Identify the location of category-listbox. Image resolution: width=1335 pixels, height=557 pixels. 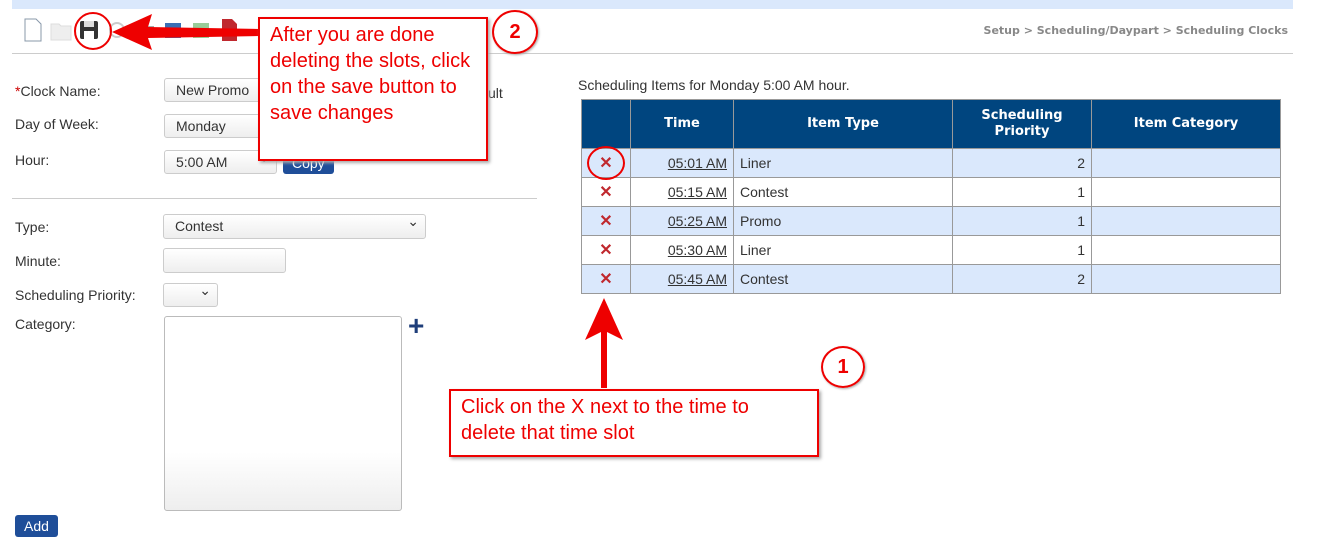
(283, 413).